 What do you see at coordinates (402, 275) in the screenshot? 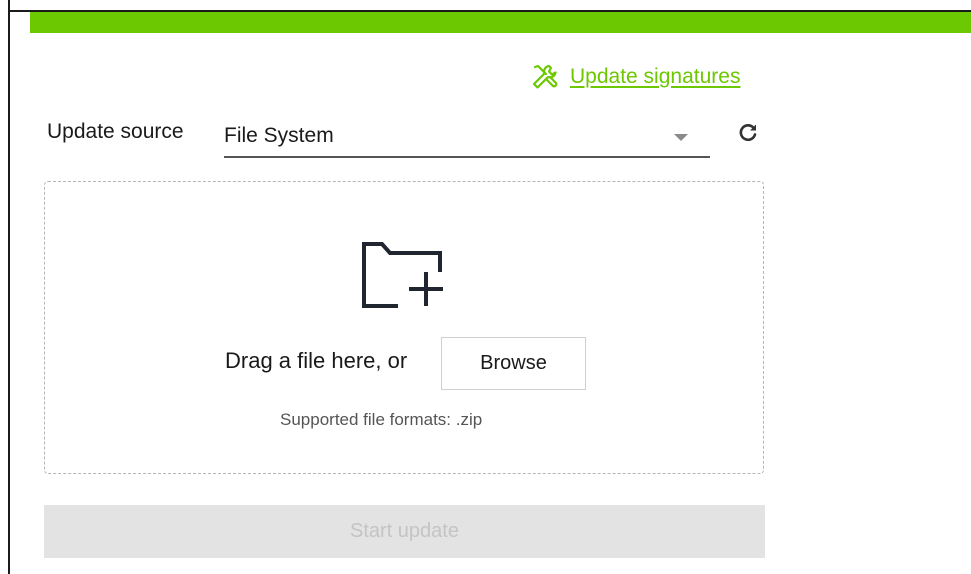
I see `folder-plus-icon` at bounding box center [402, 275].